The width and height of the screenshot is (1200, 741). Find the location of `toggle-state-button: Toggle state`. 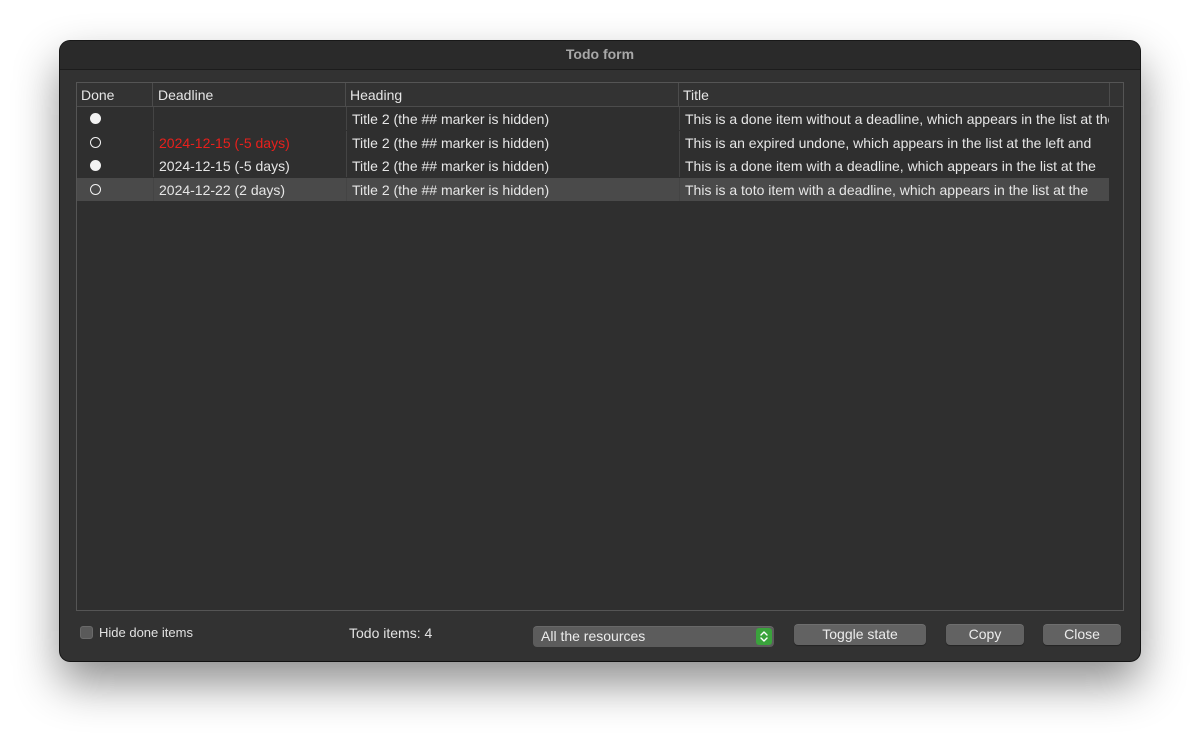

toggle-state-button: Toggle state is located at coordinates (860, 634).